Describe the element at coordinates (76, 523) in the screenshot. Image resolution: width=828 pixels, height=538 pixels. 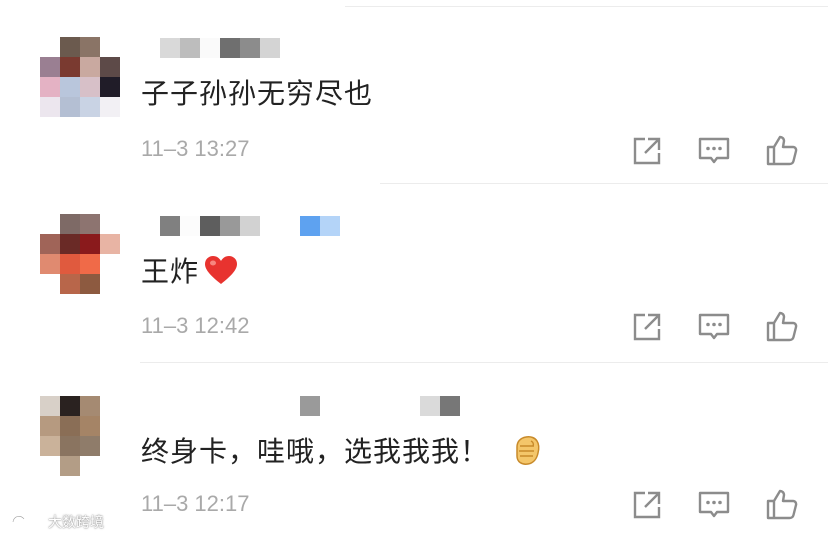
I see `watermark-text: 大数跨境` at that location.